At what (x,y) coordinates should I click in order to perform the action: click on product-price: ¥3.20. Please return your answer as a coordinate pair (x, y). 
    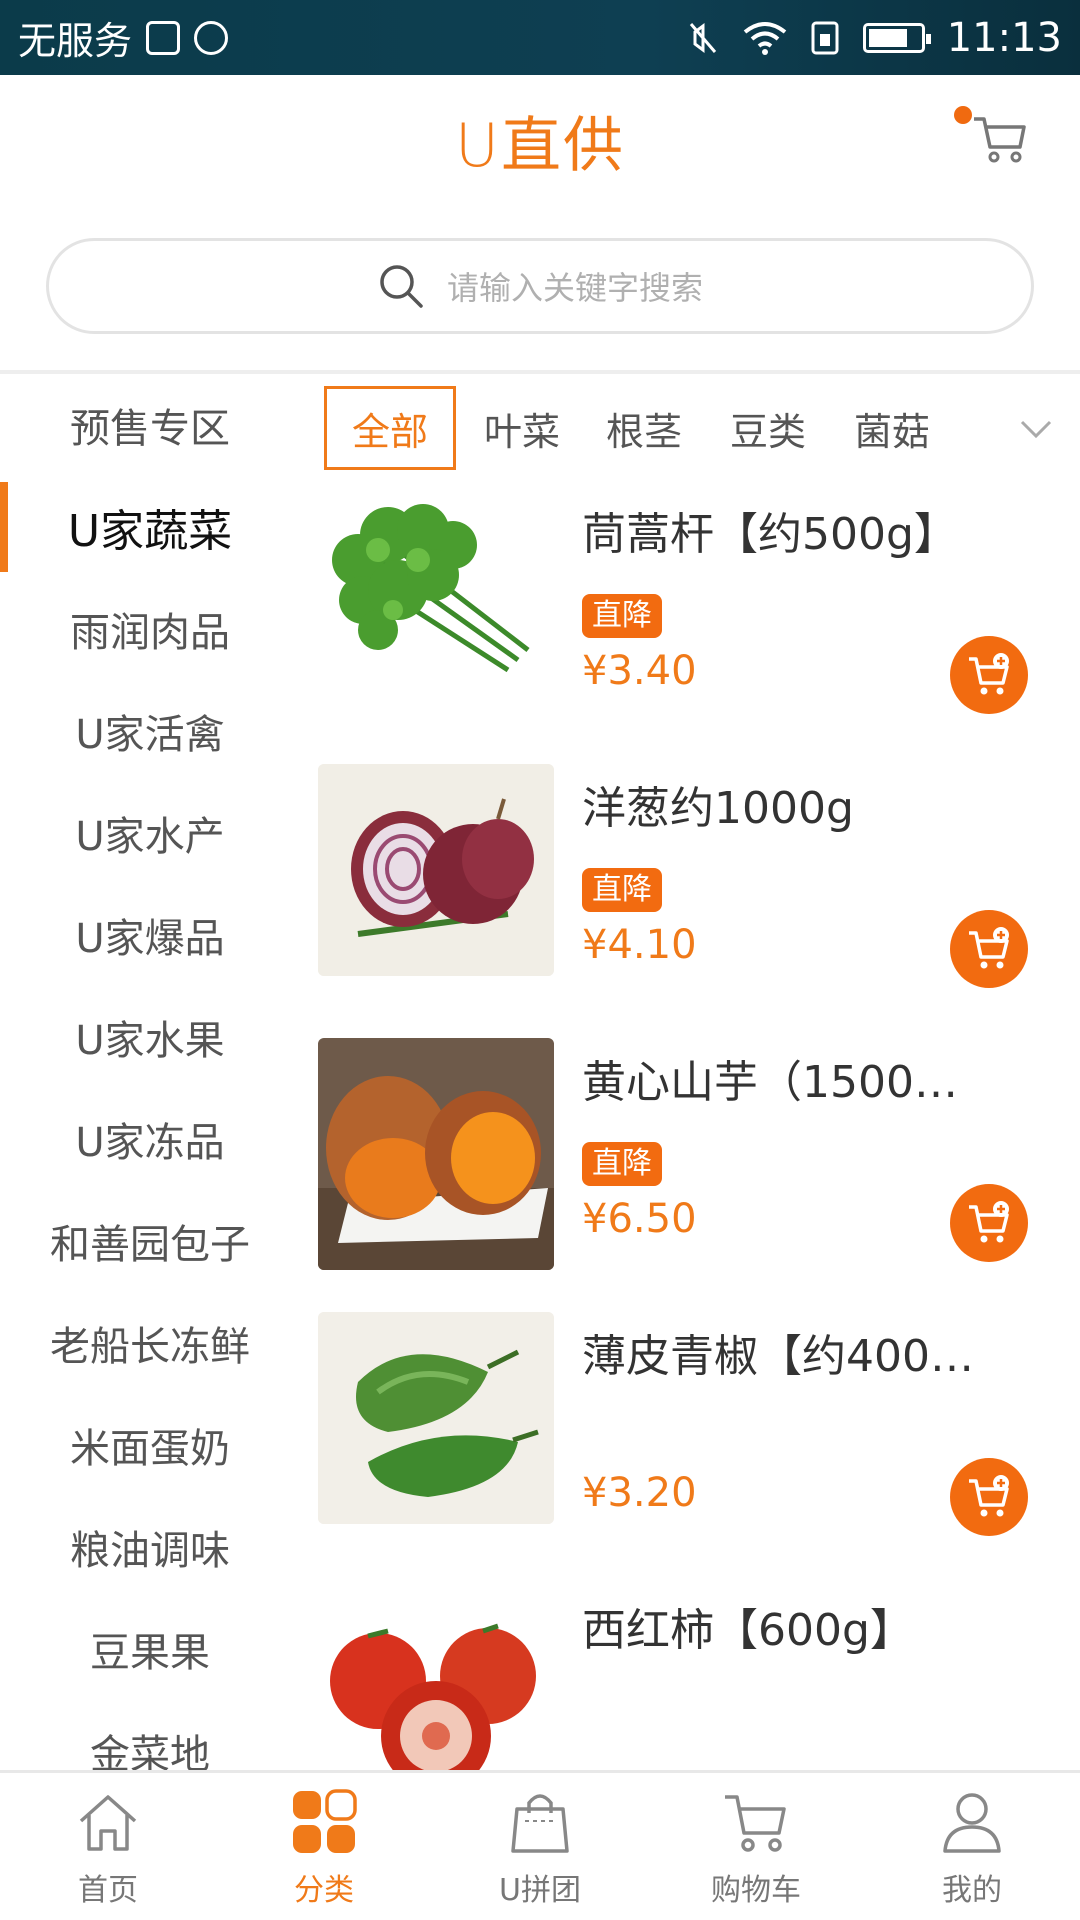
    Looking at the image, I should click on (639, 1493).